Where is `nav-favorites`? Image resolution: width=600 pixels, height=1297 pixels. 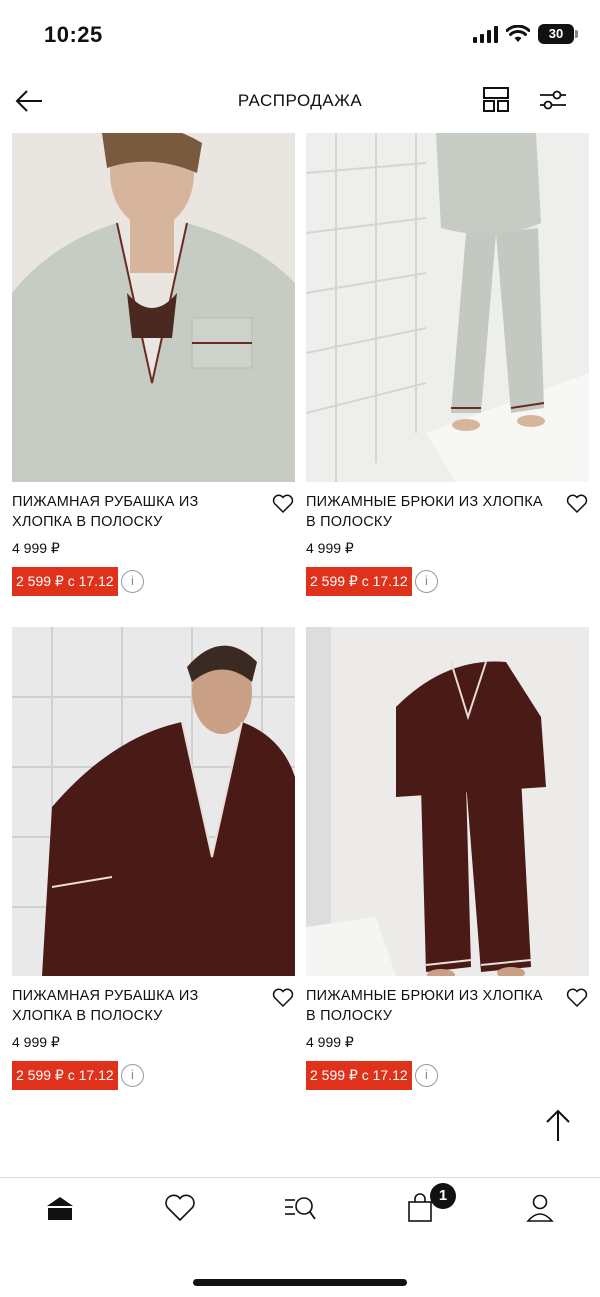
nav-favorites is located at coordinates (180, 1208).